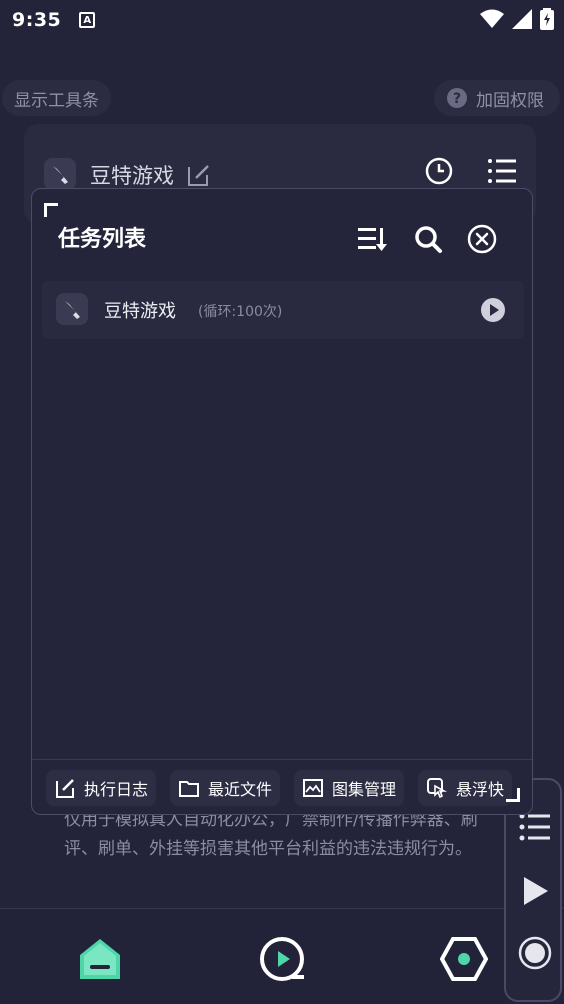 This screenshot has width=564, height=1004. What do you see at coordinates (132, 176) in the screenshot?
I see `bg-task-title: 豆特游戏` at bounding box center [132, 176].